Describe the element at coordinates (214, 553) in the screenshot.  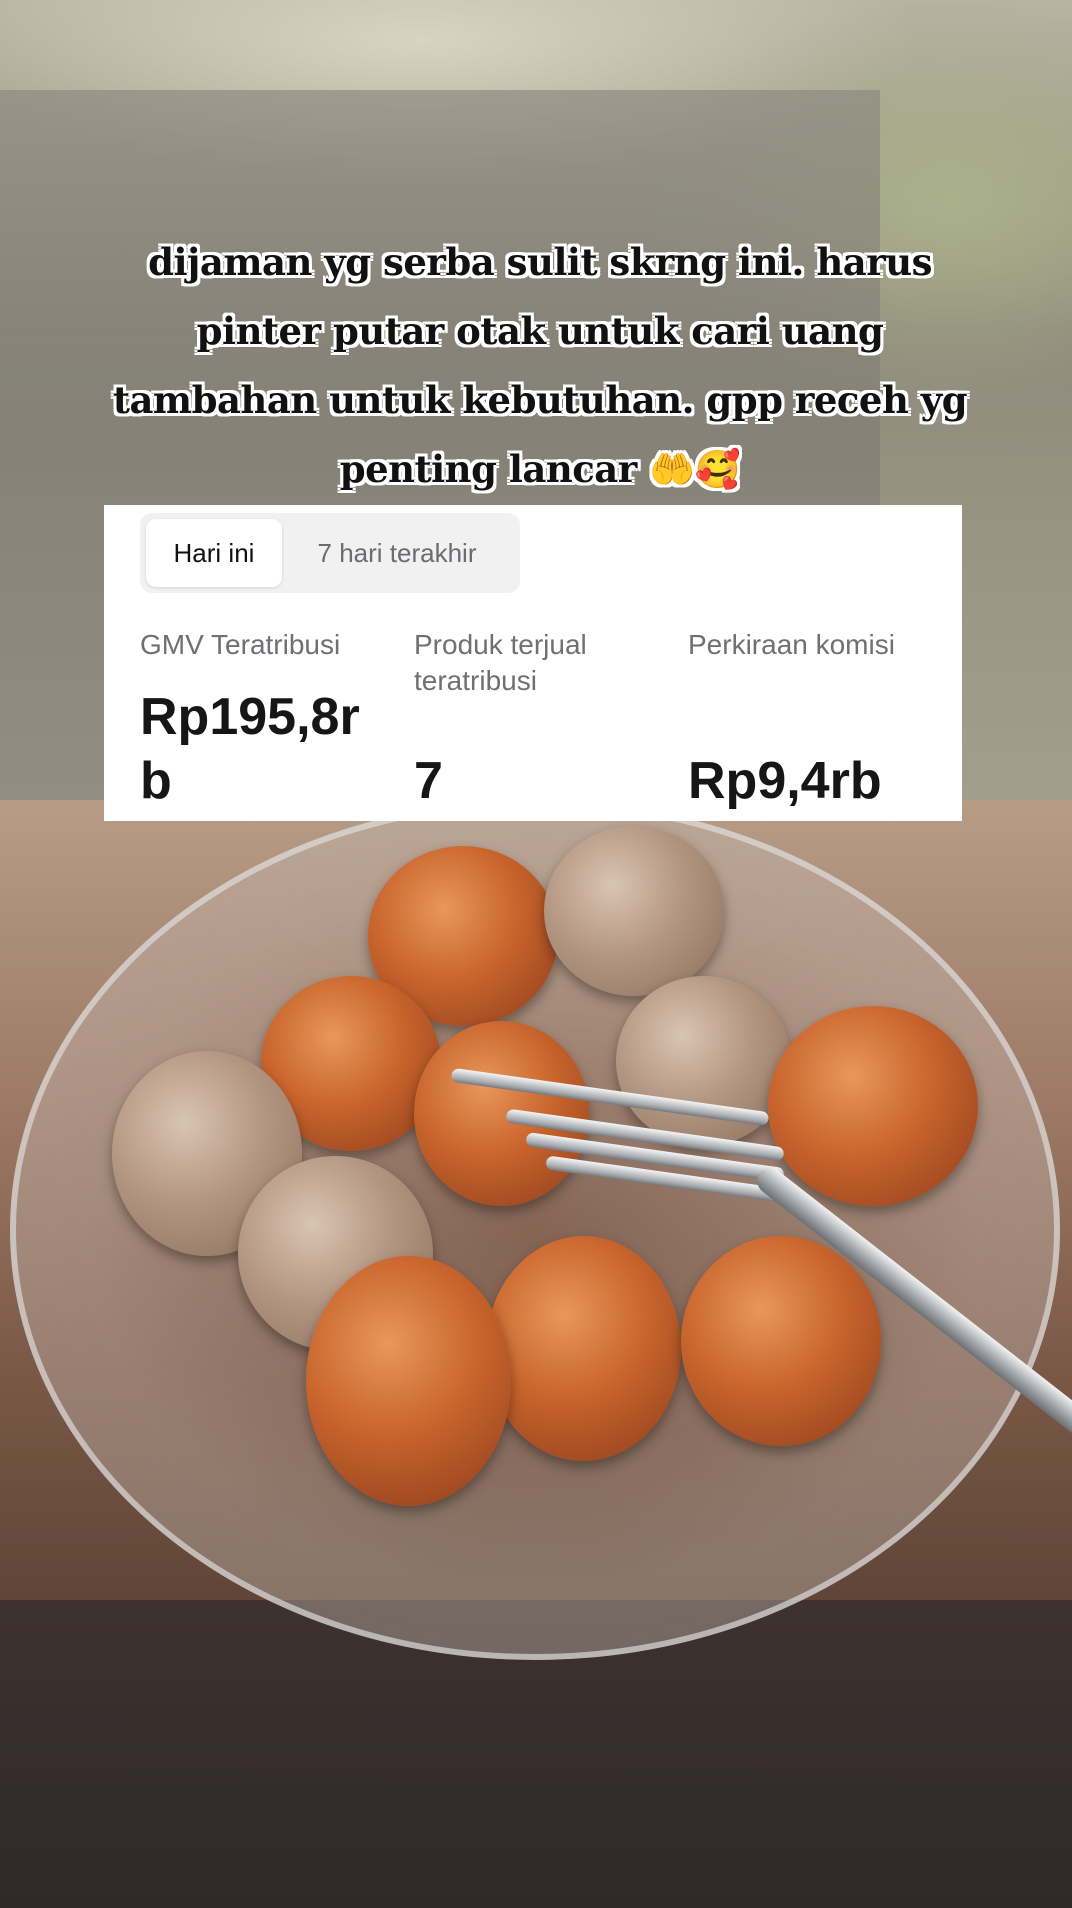
I see `tab-today: Hari ini` at that location.